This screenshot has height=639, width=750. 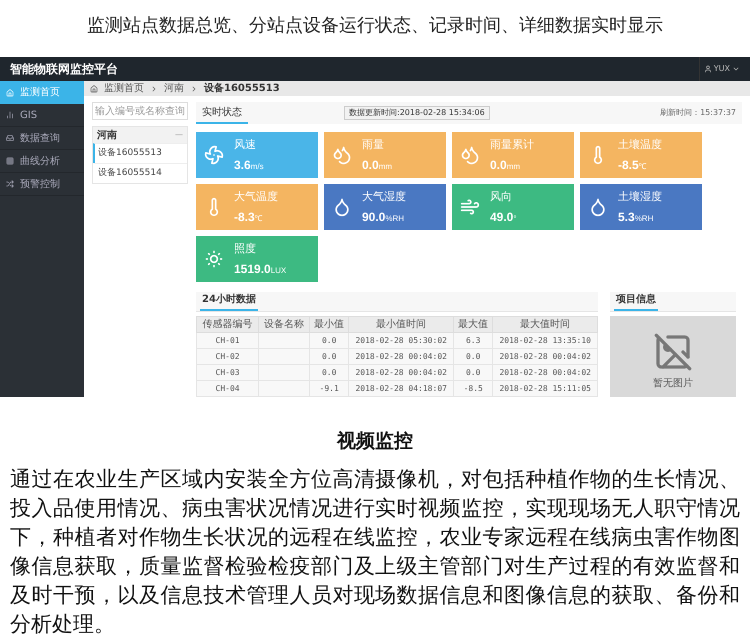 What do you see at coordinates (140, 153) in the screenshot?
I see `device-item: 设备16055513` at bounding box center [140, 153].